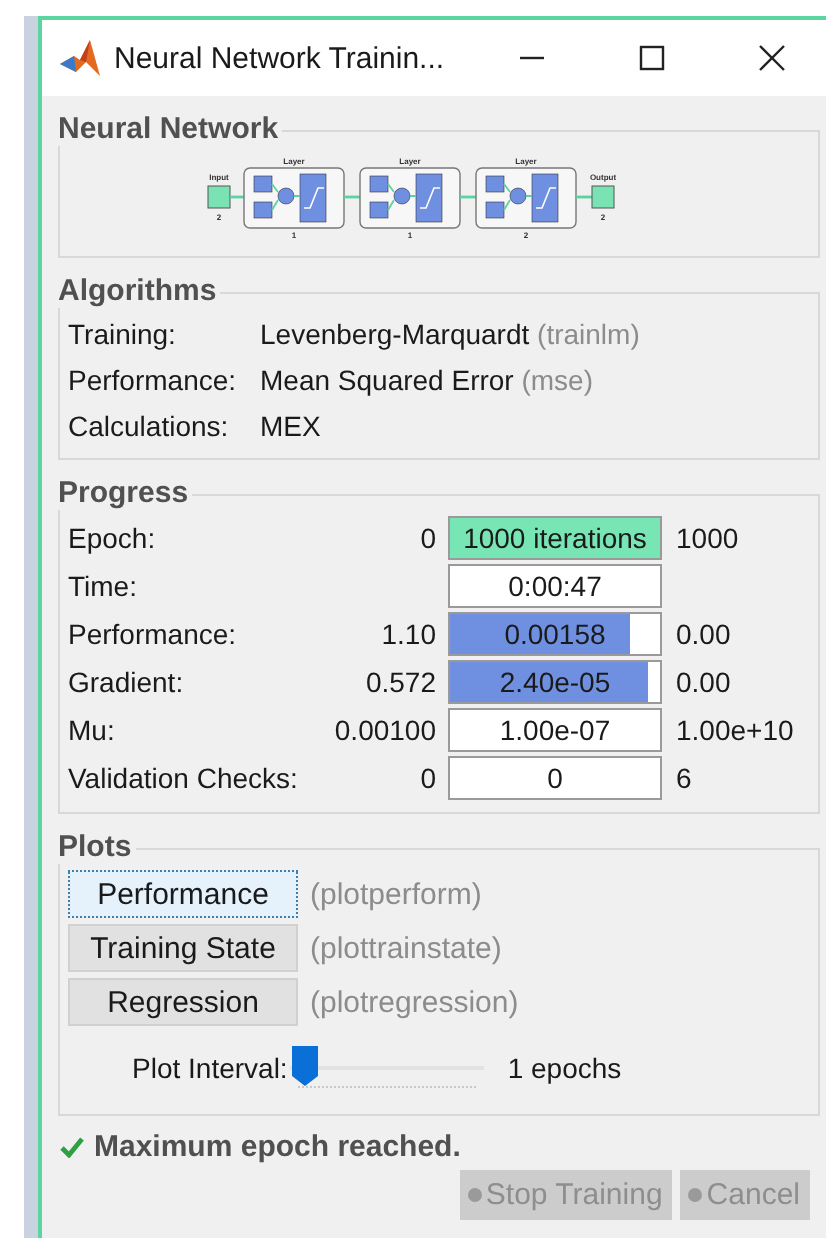  Describe the element at coordinates (97, 848) in the screenshot. I see `section-heading: Plots` at that location.